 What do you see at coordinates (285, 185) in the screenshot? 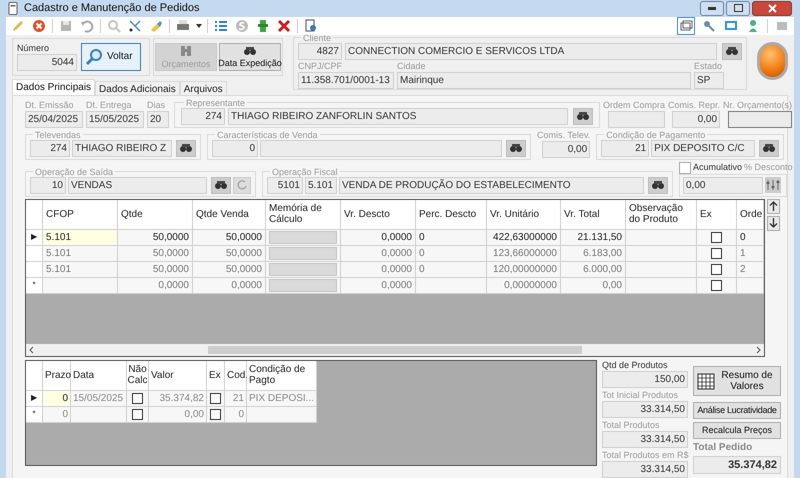
I see `text-field: 5101` at bounding box center [285, 185].